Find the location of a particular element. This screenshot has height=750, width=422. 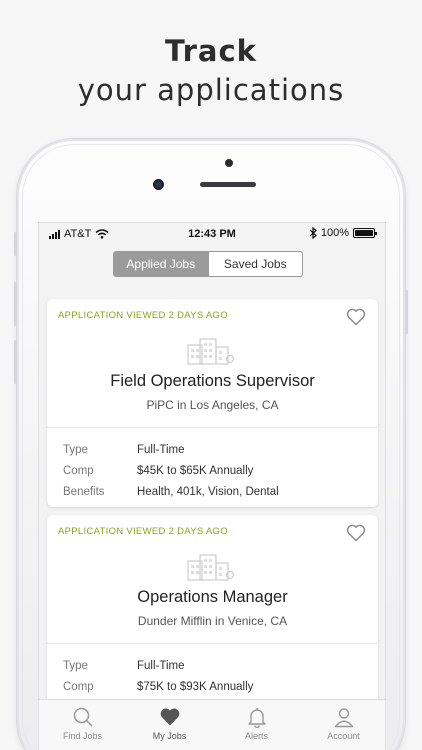

tab-label: My Jobs is located at coordinates (169, 736).